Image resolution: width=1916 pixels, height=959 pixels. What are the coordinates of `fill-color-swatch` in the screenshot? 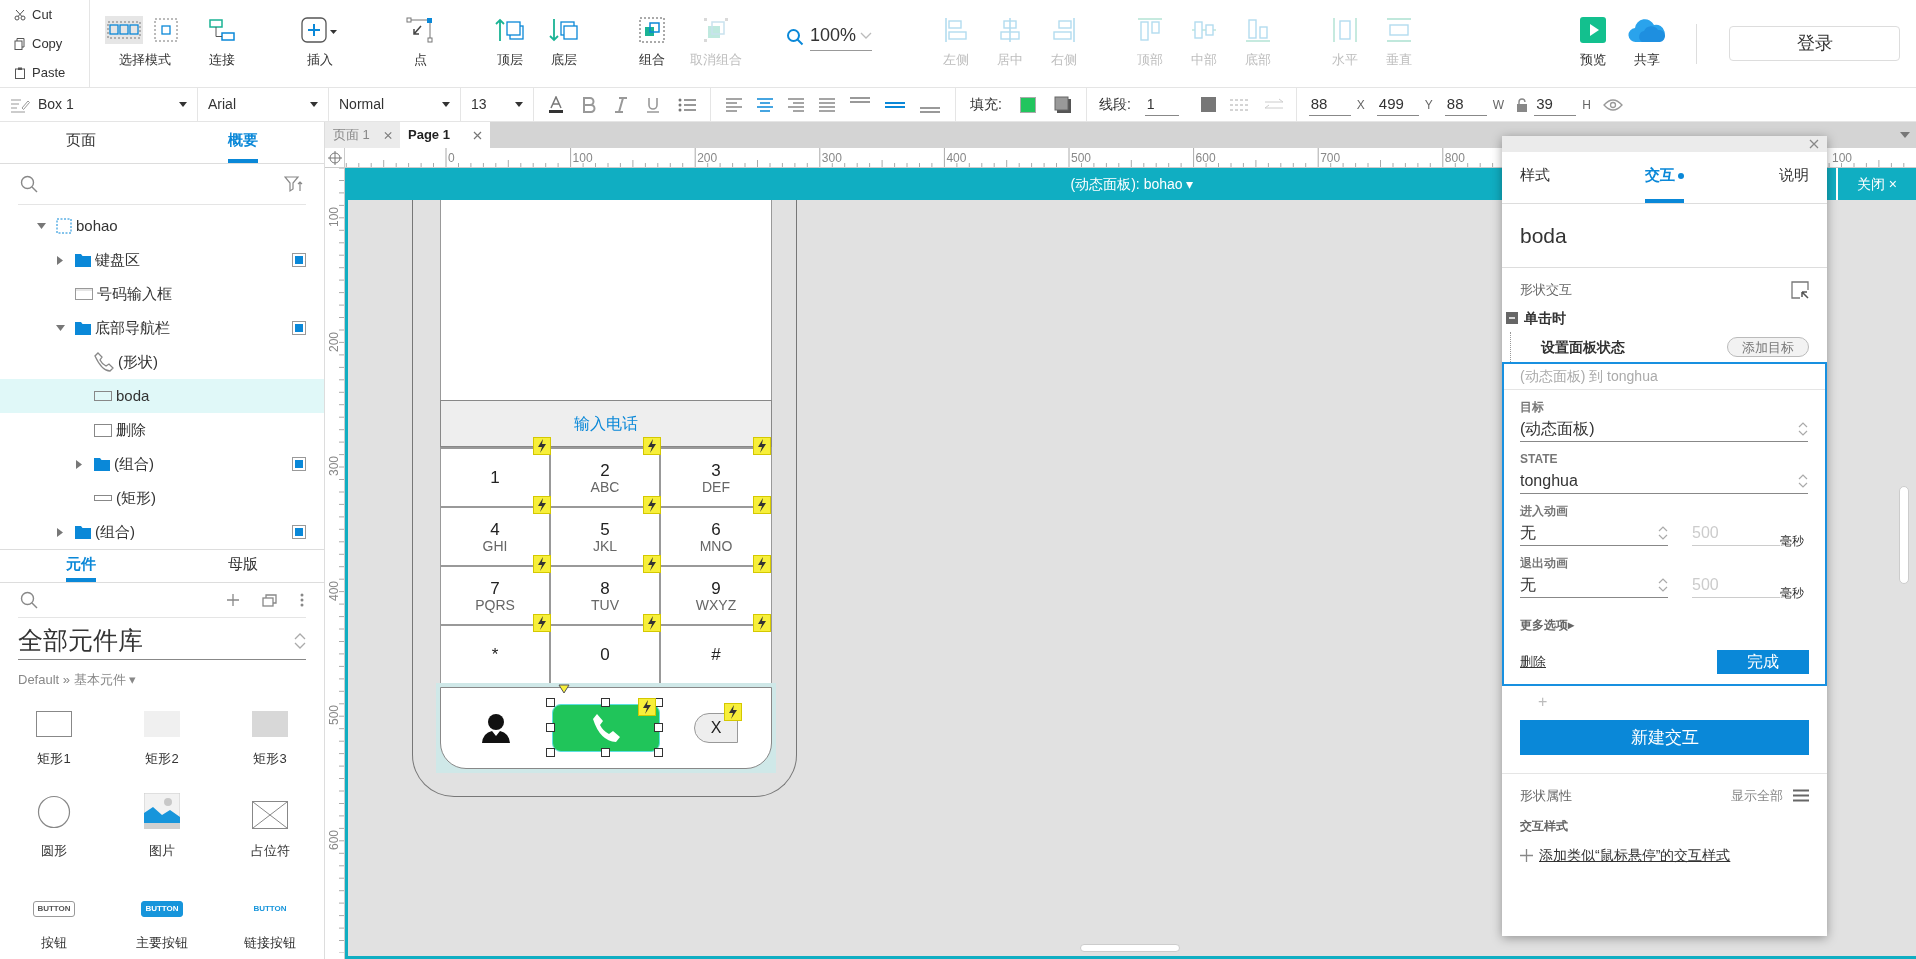 It's located at (1027, 104).